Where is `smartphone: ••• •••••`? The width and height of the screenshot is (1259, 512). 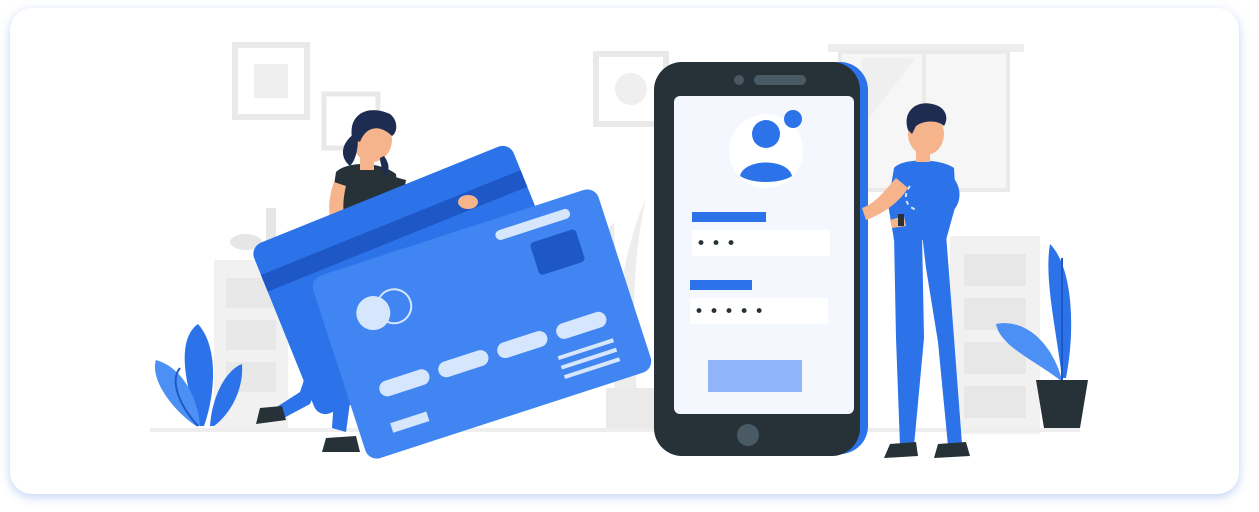 smartphone: ••• ••••• is located at coordinates (761, 259).